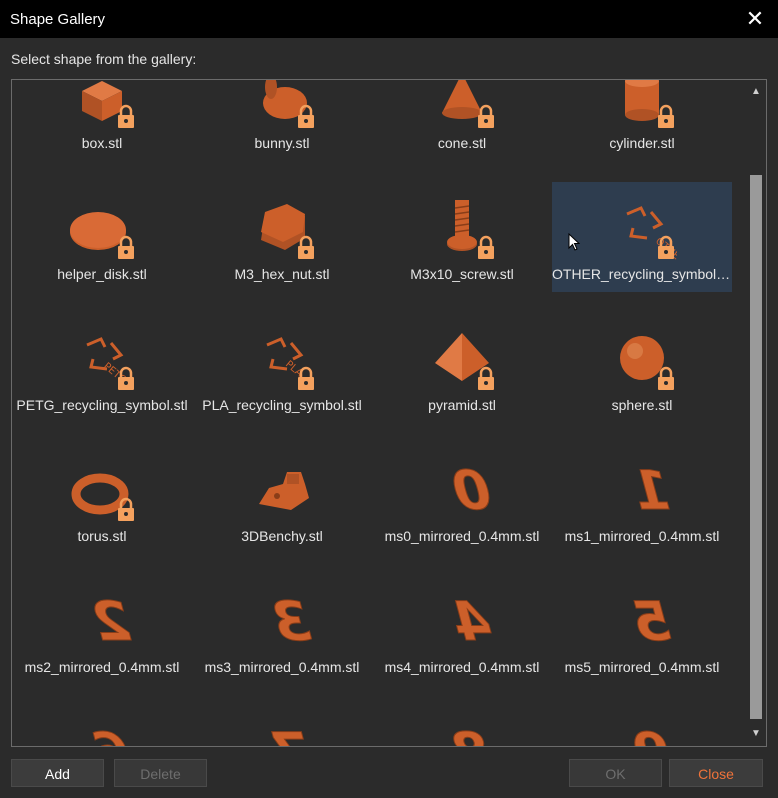  What do you see at coordinates (756, 92) in the screenshot?
I see `chevron-up-icon: ▲` at bounding box center [756, 92].